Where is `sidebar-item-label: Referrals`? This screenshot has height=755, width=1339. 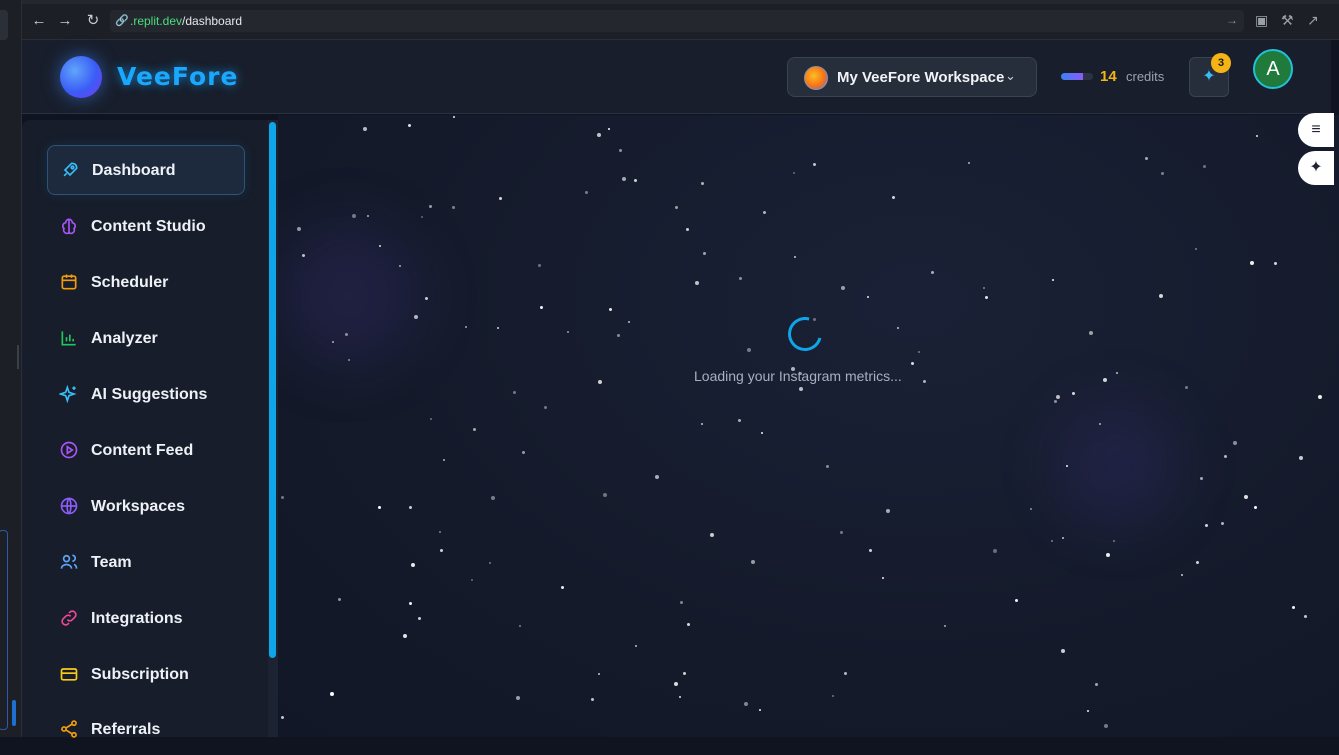 sidebar-item-label: Referrals is located at coordinates (126, 729).